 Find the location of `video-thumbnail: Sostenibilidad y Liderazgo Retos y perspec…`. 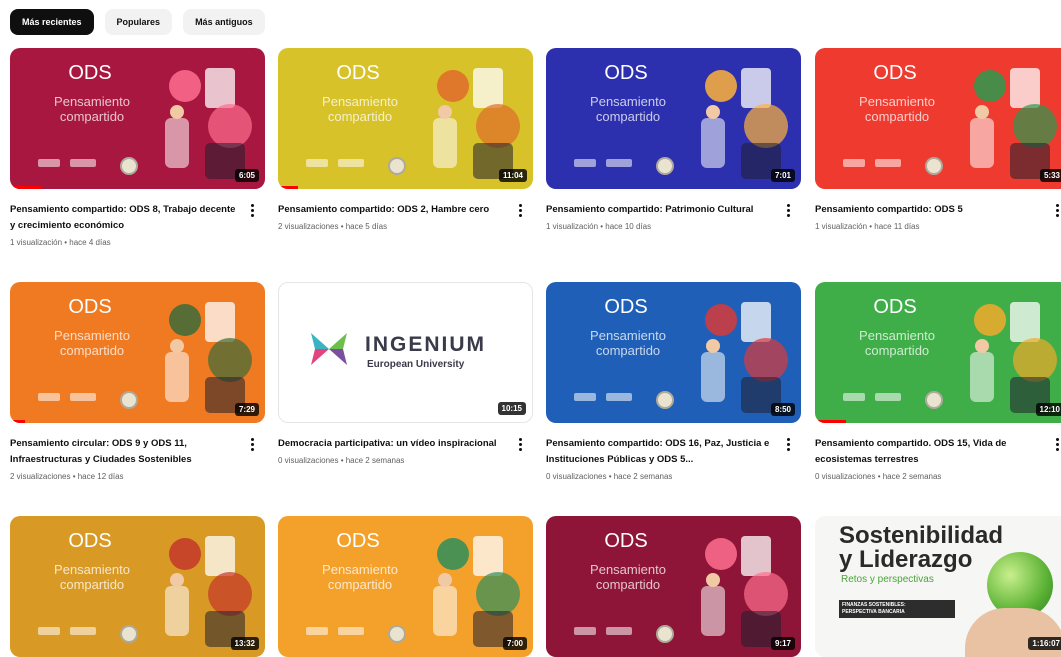

video-thumbnail: Sostenibilidad y Liderazgo Retos y perspec… is located at coordinates (938, 586).